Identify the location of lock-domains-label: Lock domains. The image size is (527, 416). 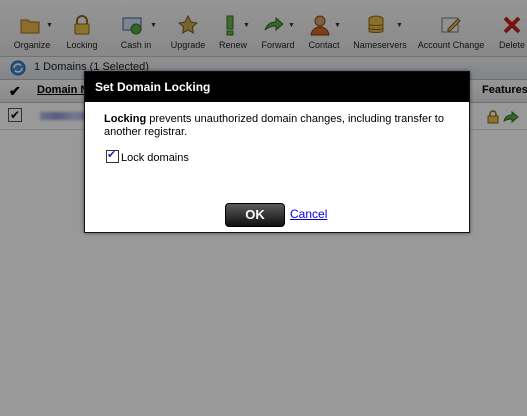
(155, 158).